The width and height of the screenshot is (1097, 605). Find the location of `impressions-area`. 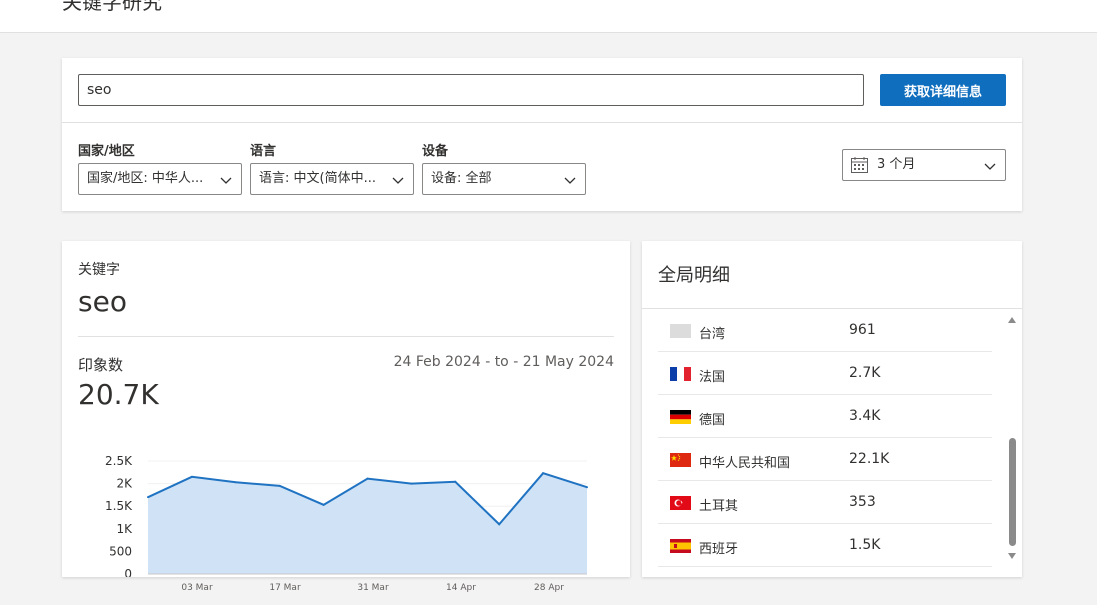

impressions-area is located at coordinates (367, 523).